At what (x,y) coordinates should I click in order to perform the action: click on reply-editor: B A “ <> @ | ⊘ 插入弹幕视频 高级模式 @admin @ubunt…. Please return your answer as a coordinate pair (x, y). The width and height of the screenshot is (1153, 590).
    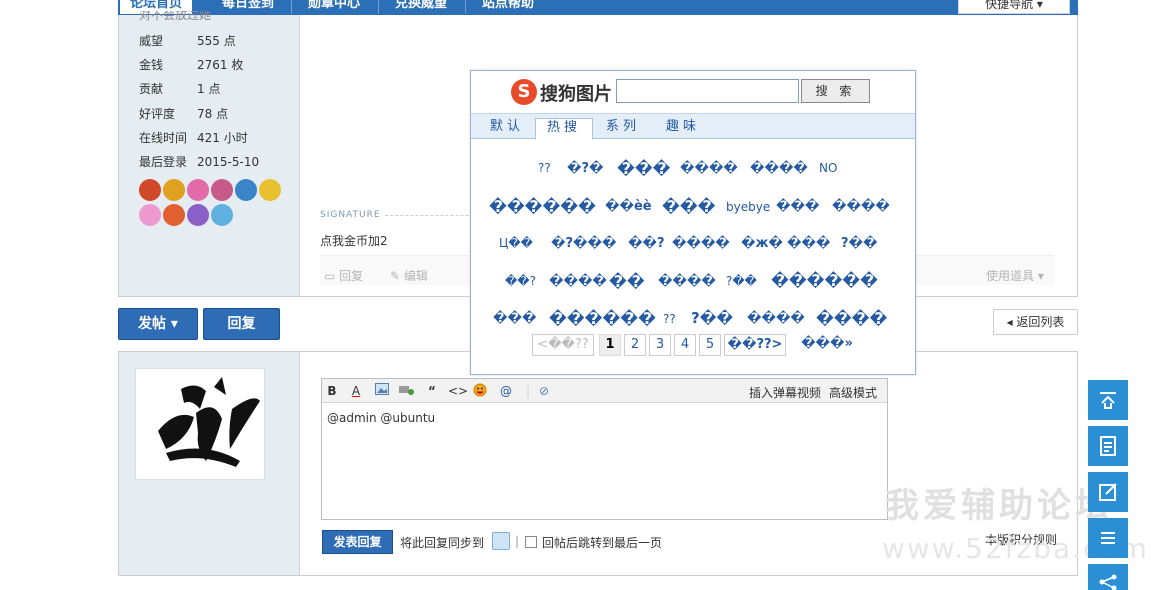
    Looking at the image, I should click on (604, 449).